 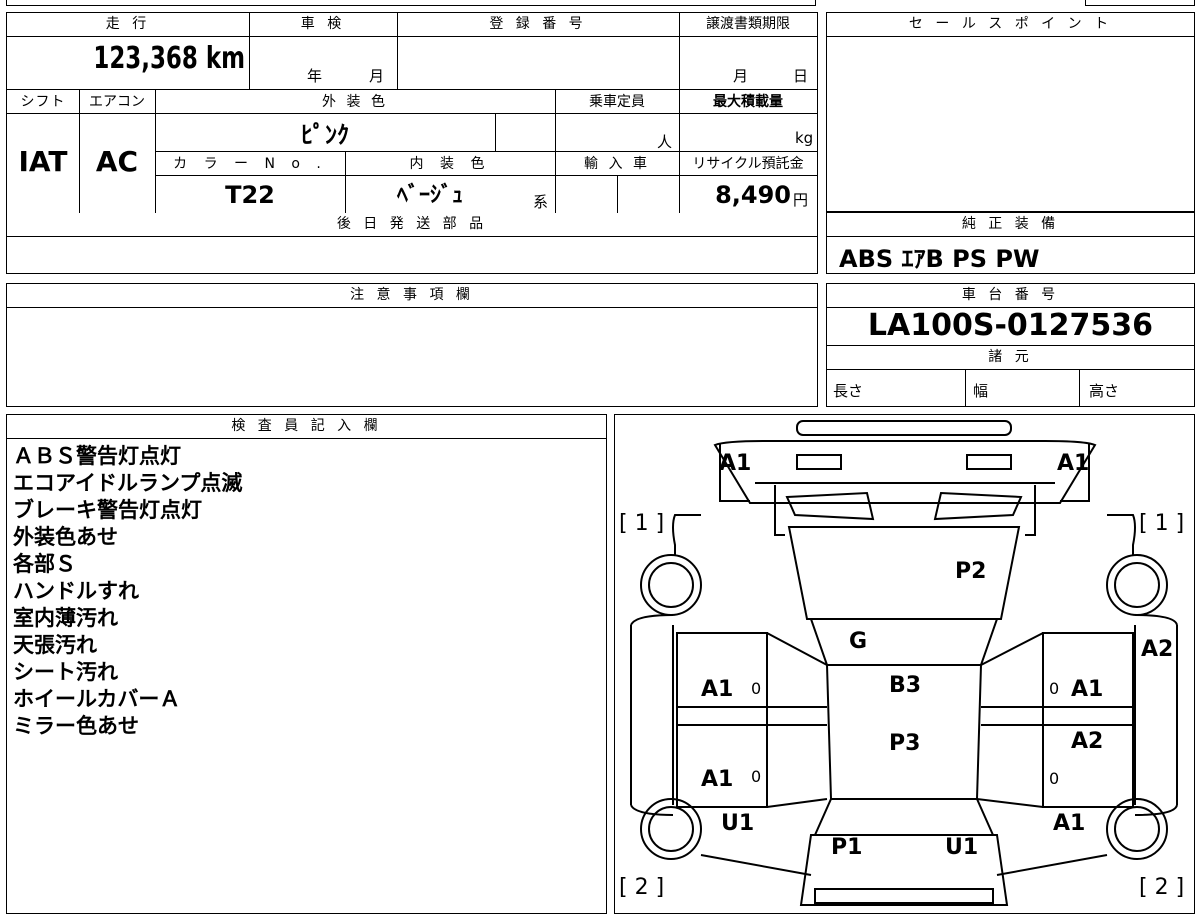 What do you see at coordinates (55, 645) in the screenshot?
I see `note-item: 天張汚れ` at bounding box center [55, 645].